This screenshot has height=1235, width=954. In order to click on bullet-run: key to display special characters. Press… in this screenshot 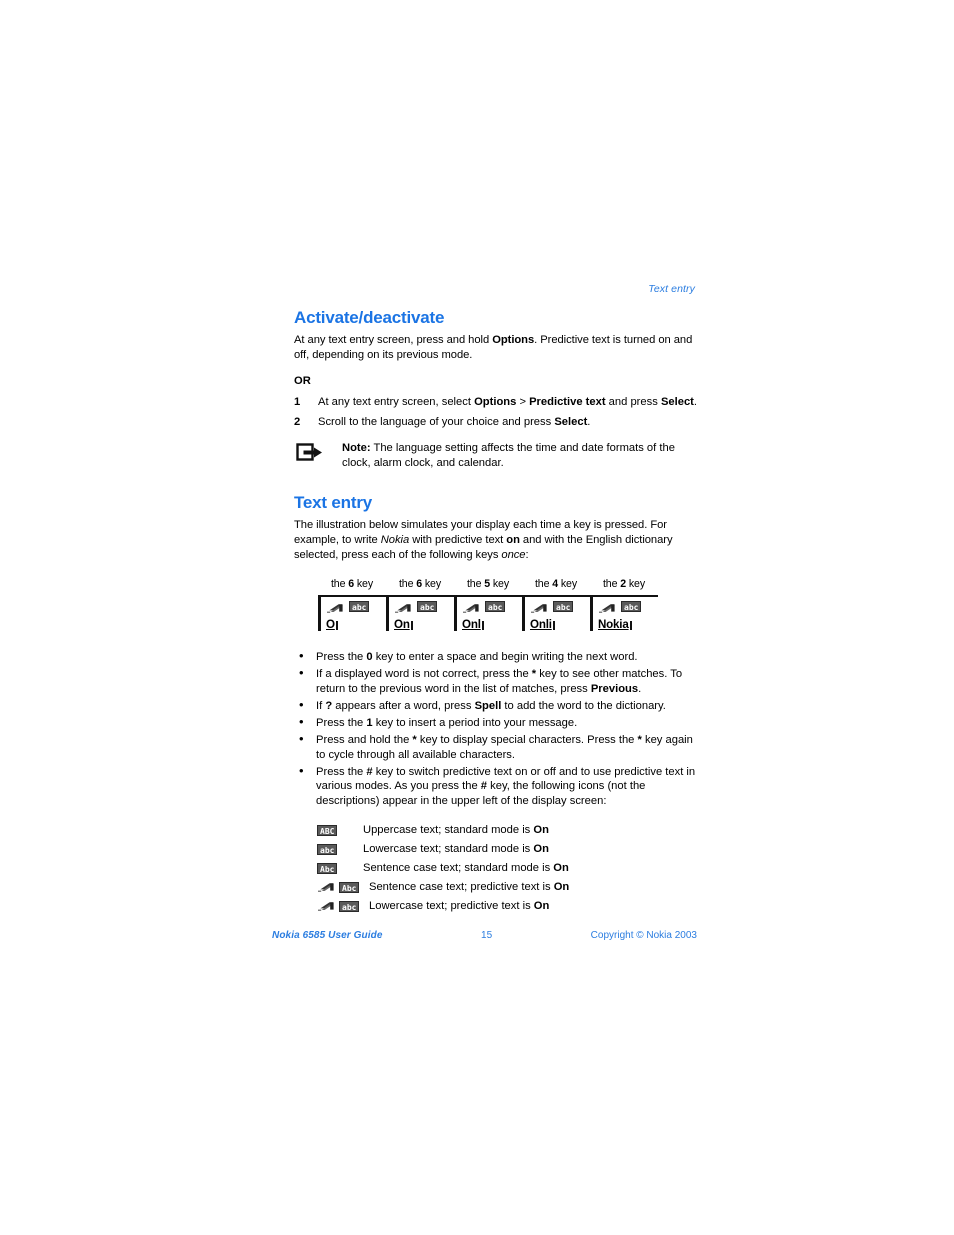, I will do `click(527, 740)`.